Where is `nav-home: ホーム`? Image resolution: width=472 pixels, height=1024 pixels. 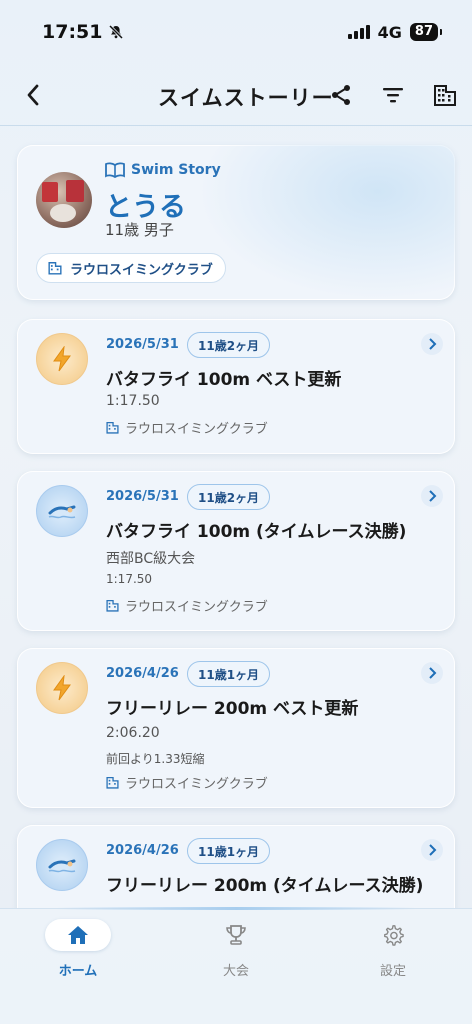
nav-home: ホーム is located at coordinates (78, 949).